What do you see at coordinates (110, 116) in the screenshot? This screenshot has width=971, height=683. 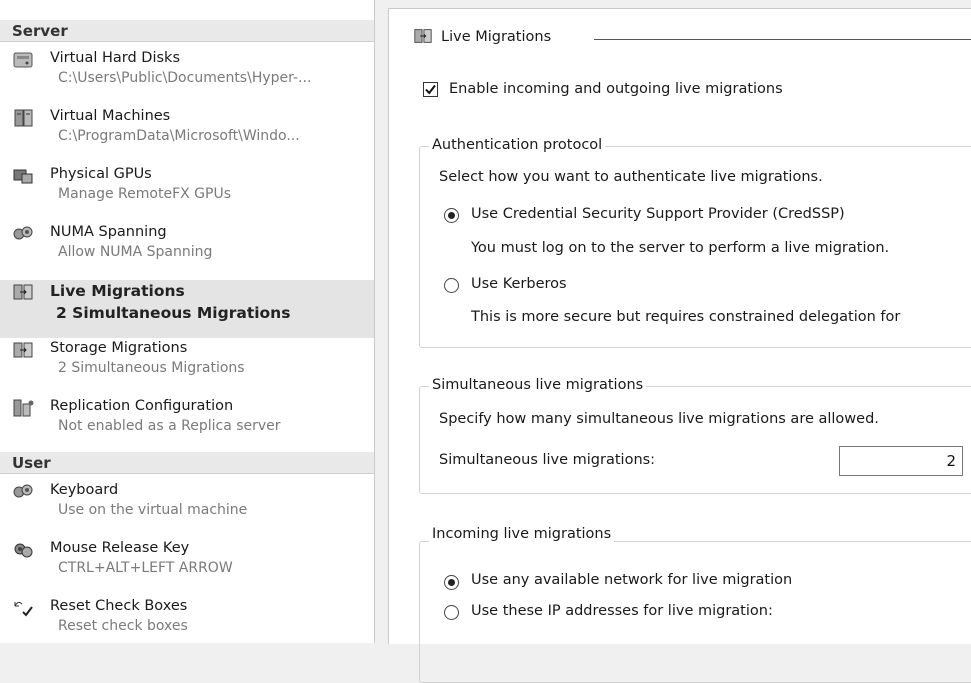 I see `nav-item-title: Virtual Machines` at bounding box center [110, 116].